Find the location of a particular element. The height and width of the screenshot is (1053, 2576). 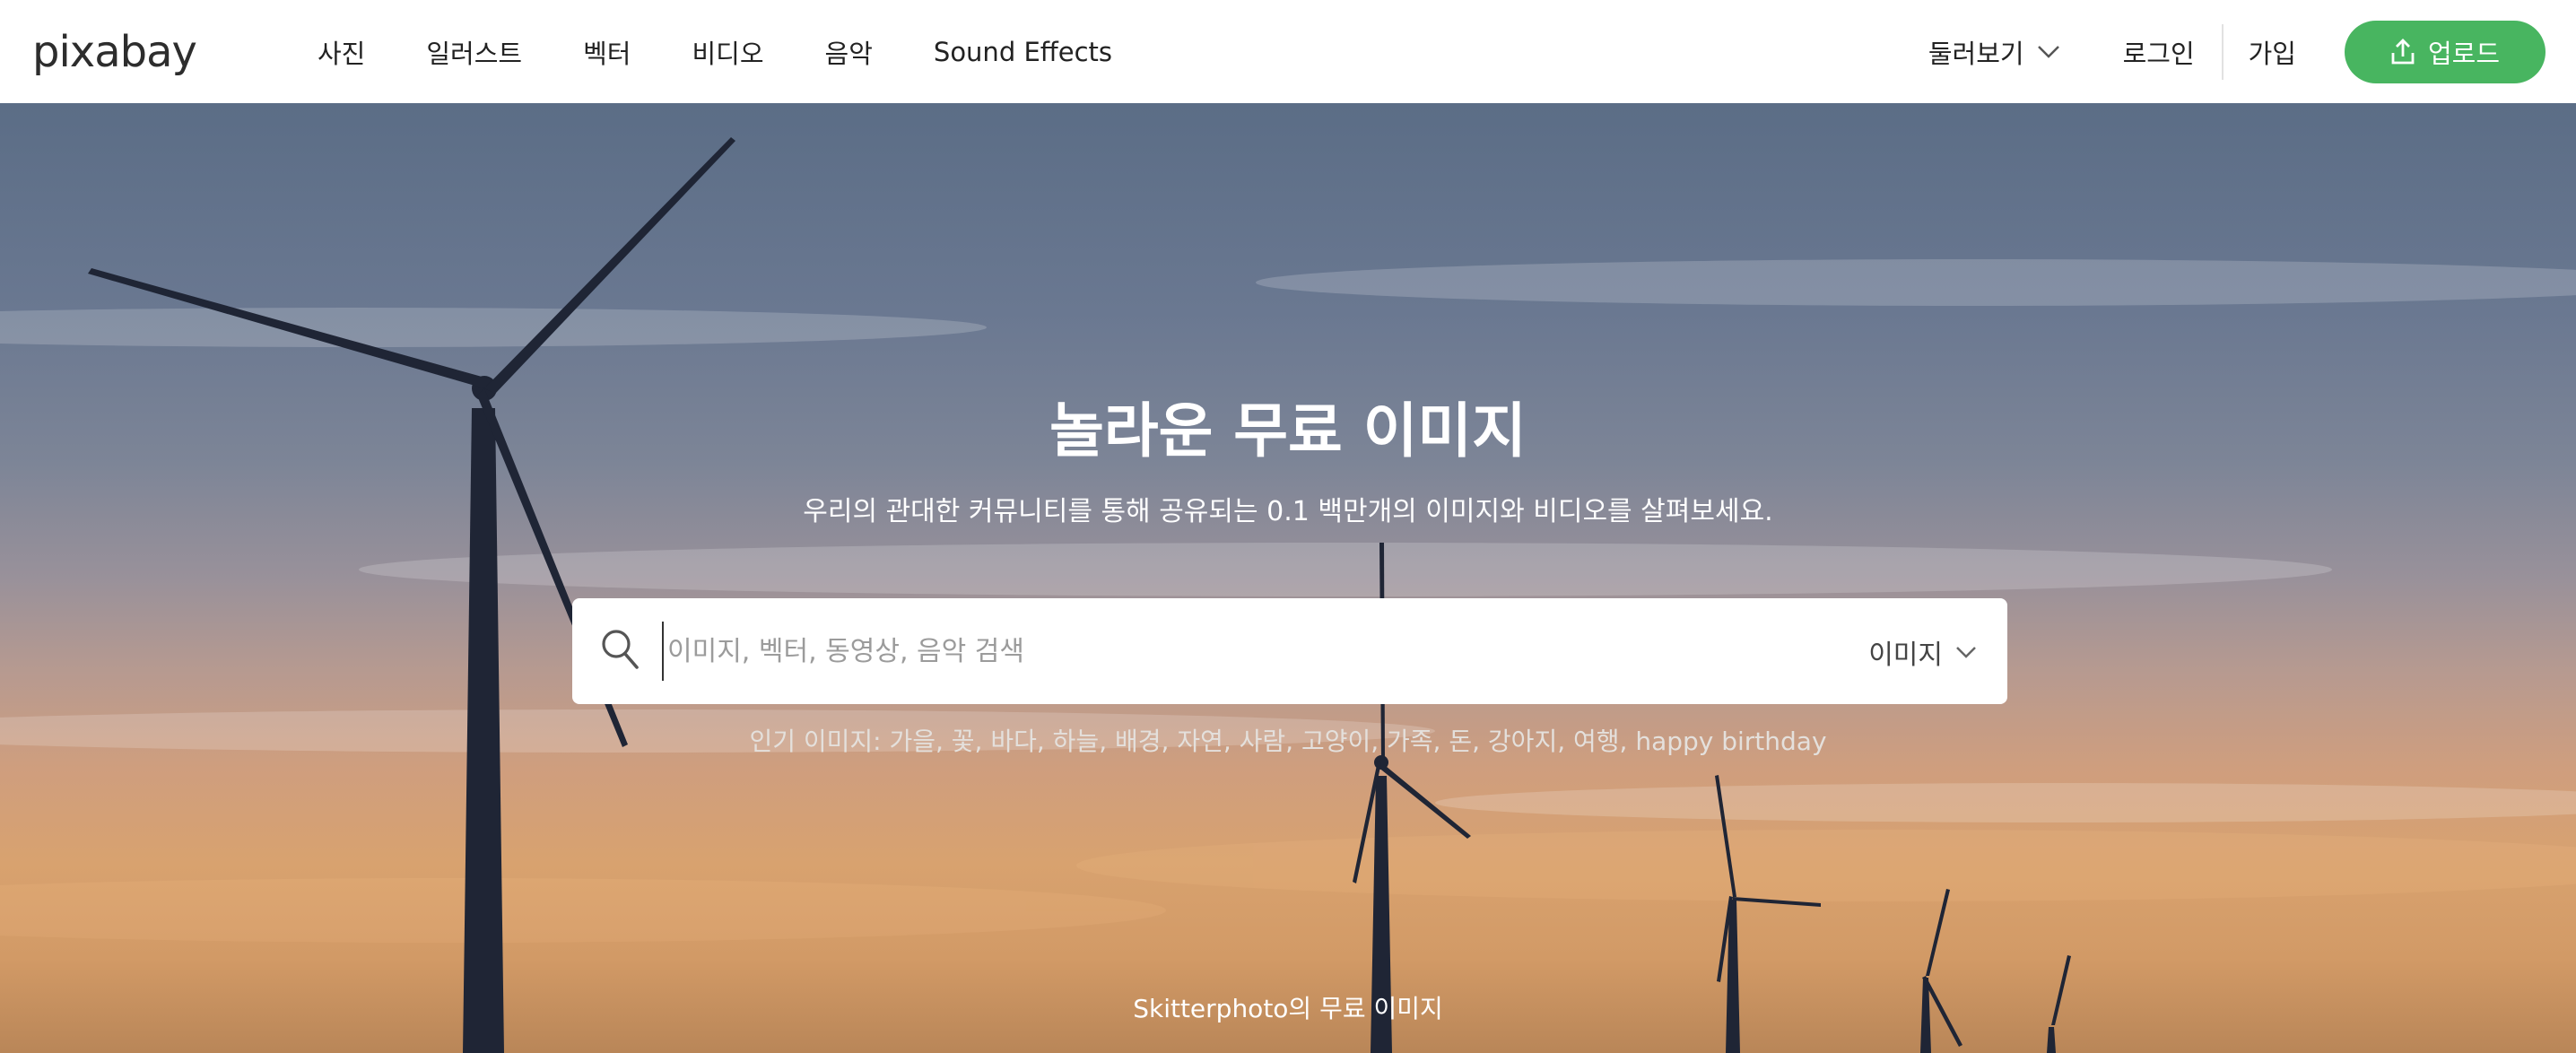

nav-sound-effects: Sound Effects is located at coordinates (1023, 52).